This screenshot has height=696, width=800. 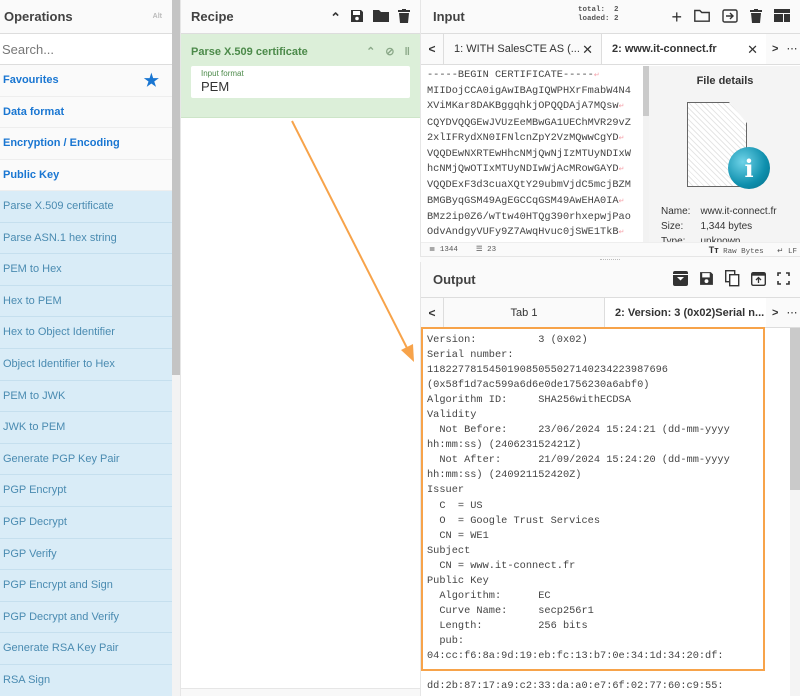 I want to click on encoding-selector: Raw Bytes, so click(x=743, y=252).